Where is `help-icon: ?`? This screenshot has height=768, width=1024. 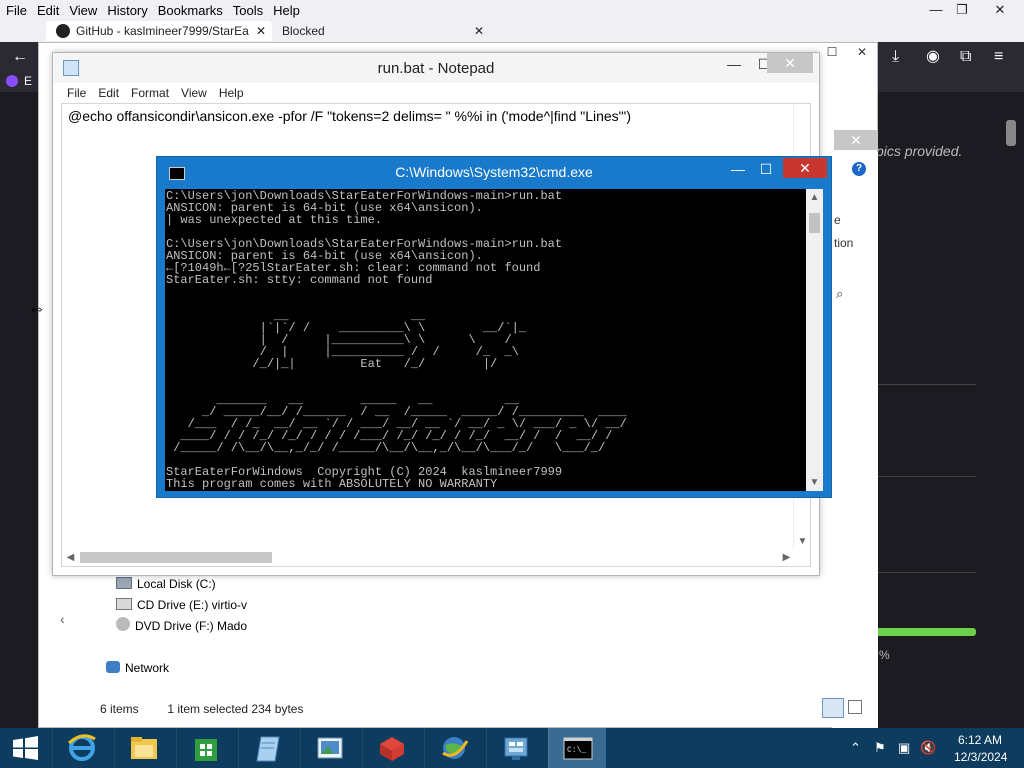 help-icon: ? is located at coordinates (859, 169).